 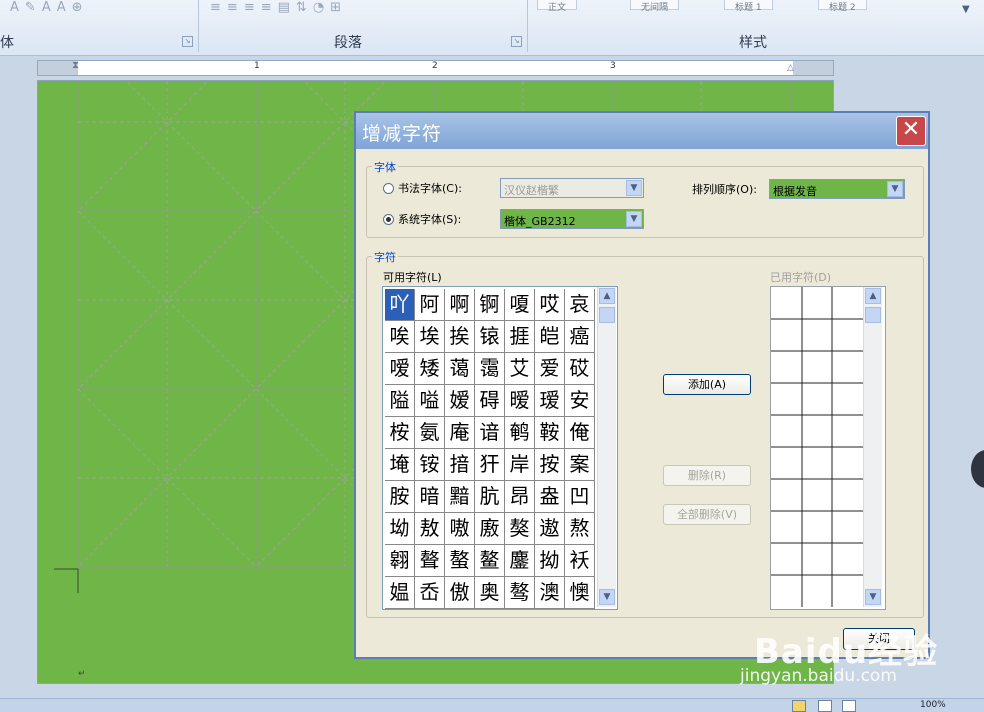 I want to click on enclose-char-icon: ⊕, so click(x=77, y=8).